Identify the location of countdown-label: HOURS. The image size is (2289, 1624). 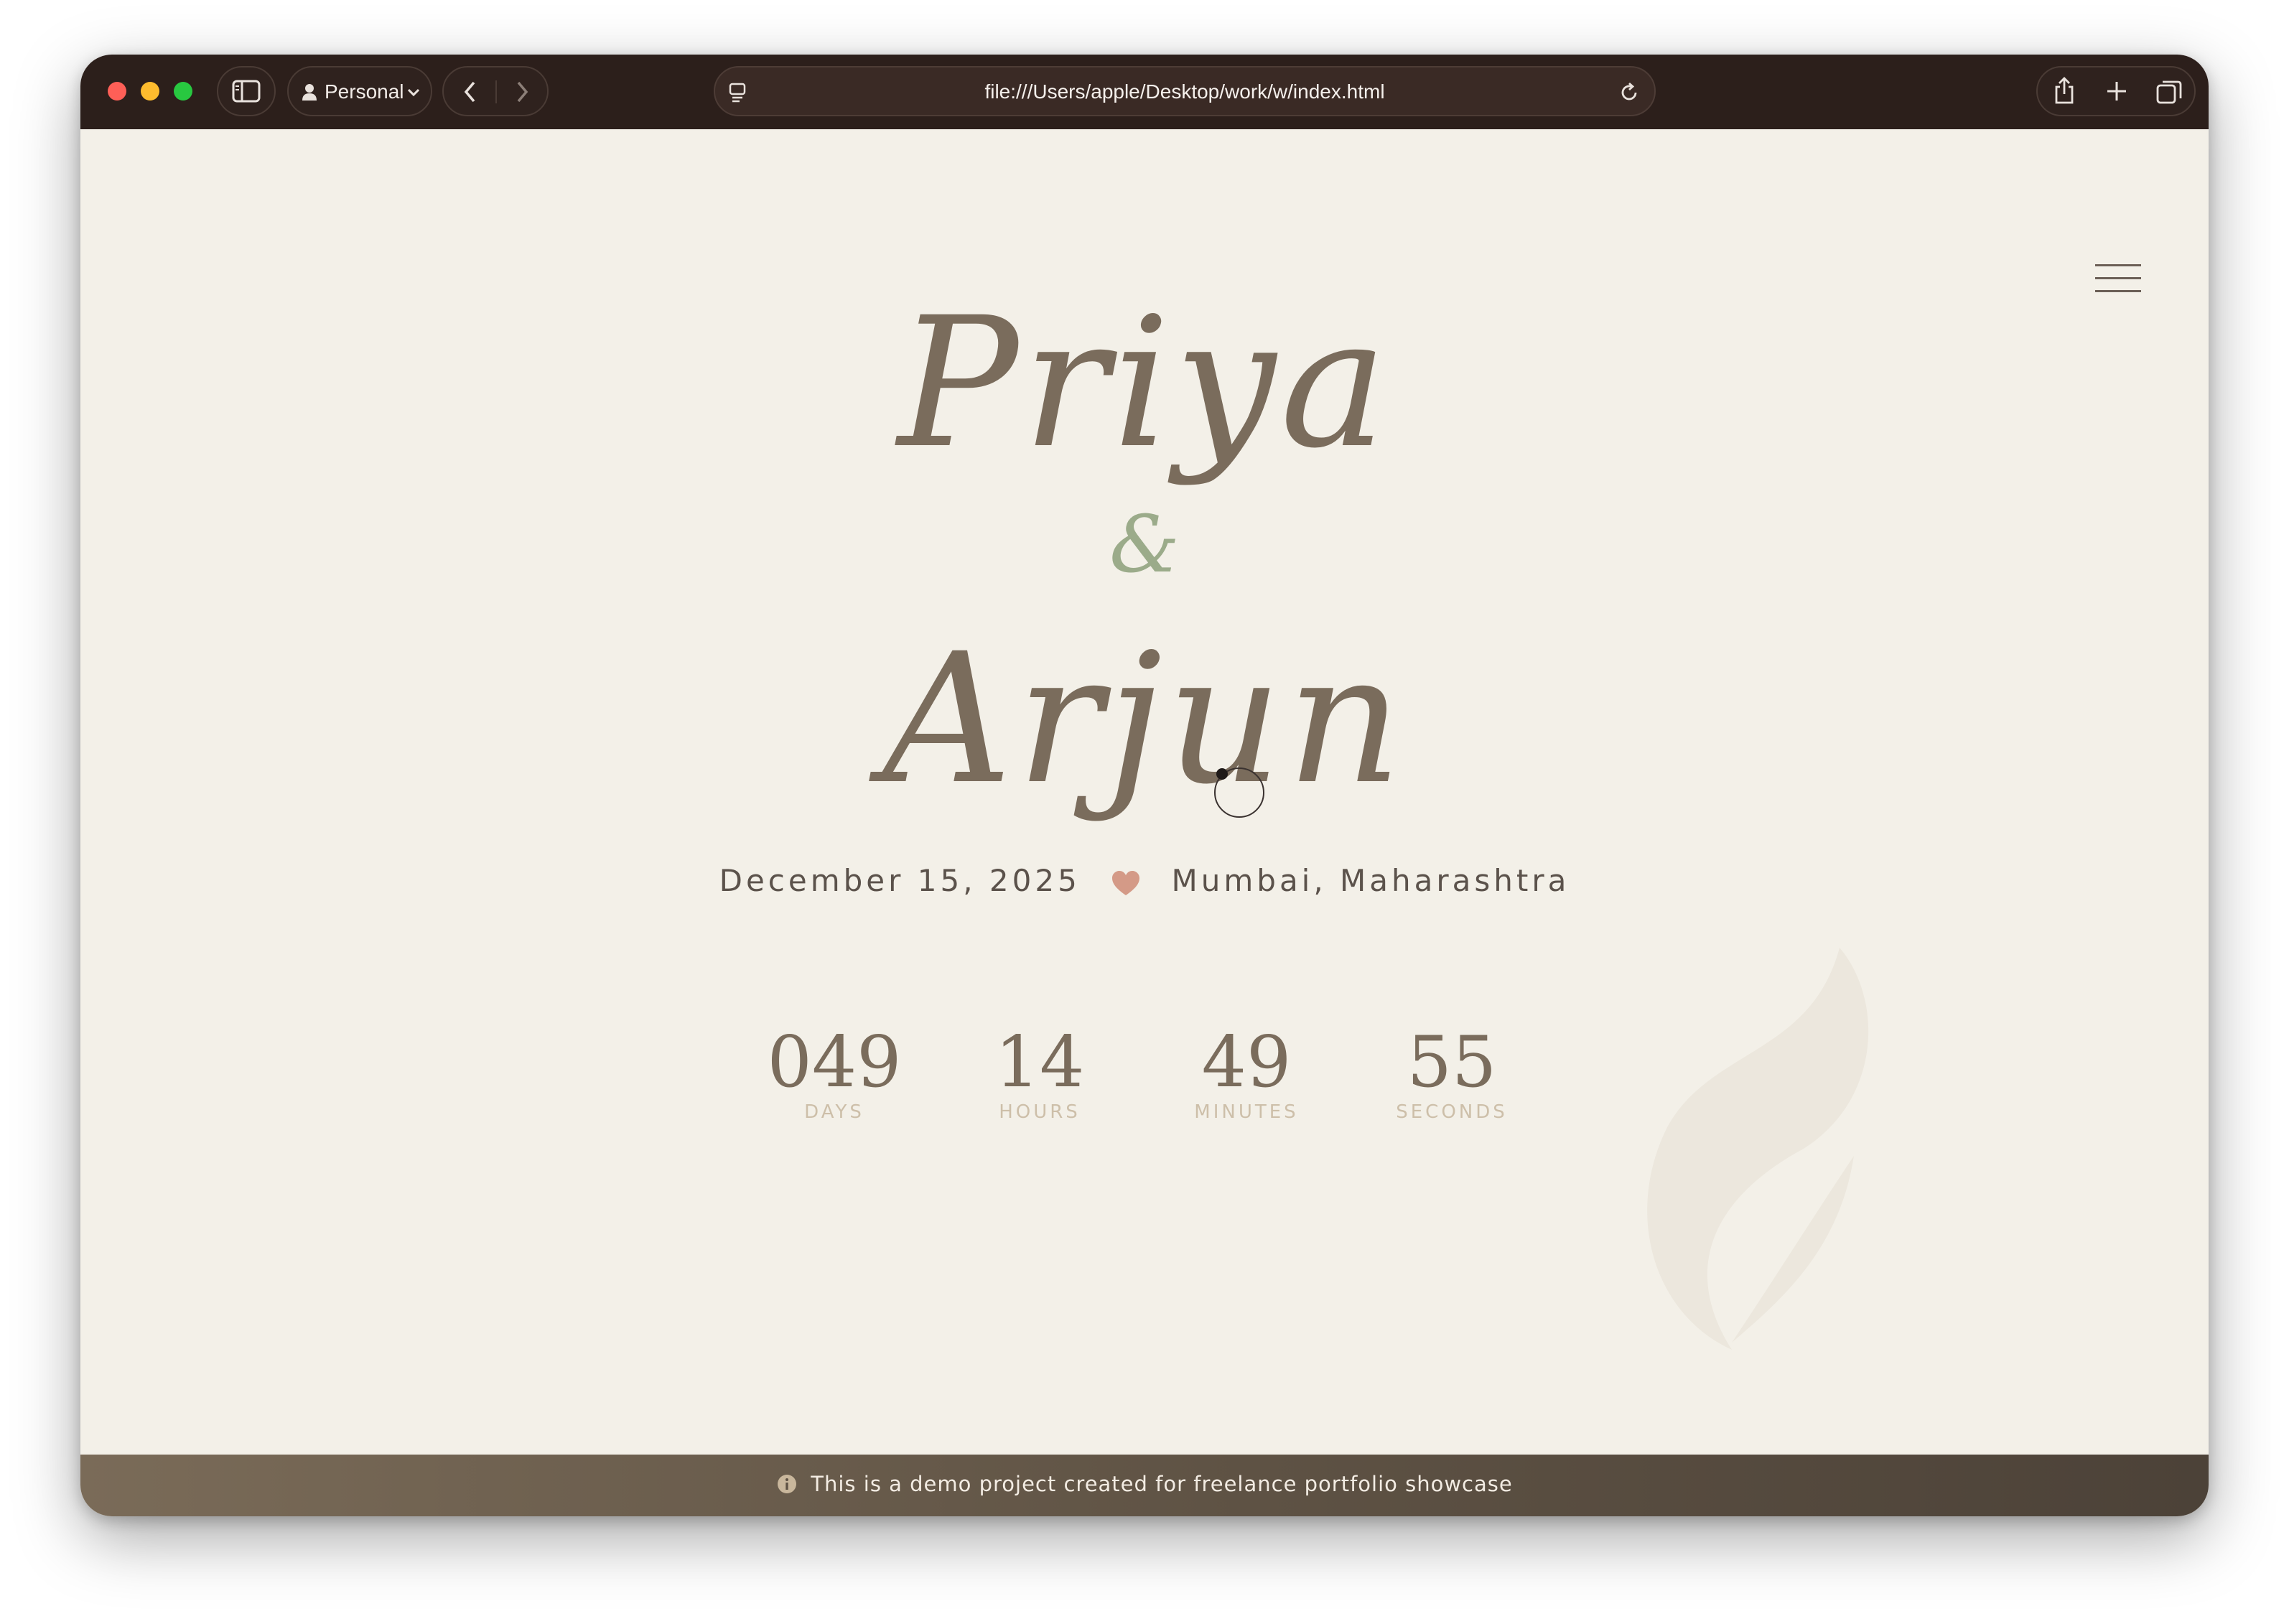
(1040, 1112).